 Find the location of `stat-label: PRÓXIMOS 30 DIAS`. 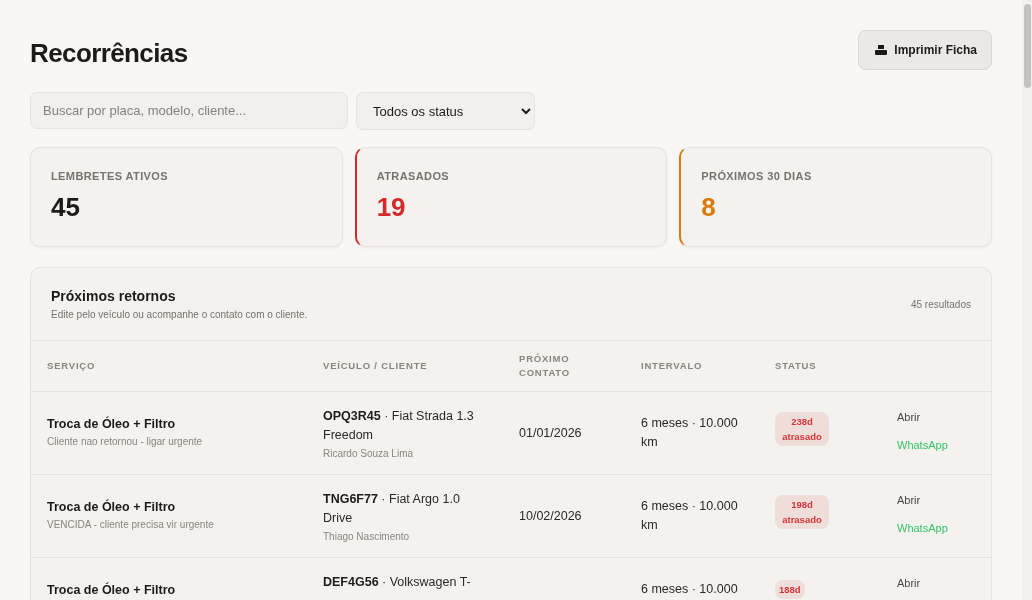

stat-label: PRÓXIMOS 30 DIAS is located at coordinates (757, 176).